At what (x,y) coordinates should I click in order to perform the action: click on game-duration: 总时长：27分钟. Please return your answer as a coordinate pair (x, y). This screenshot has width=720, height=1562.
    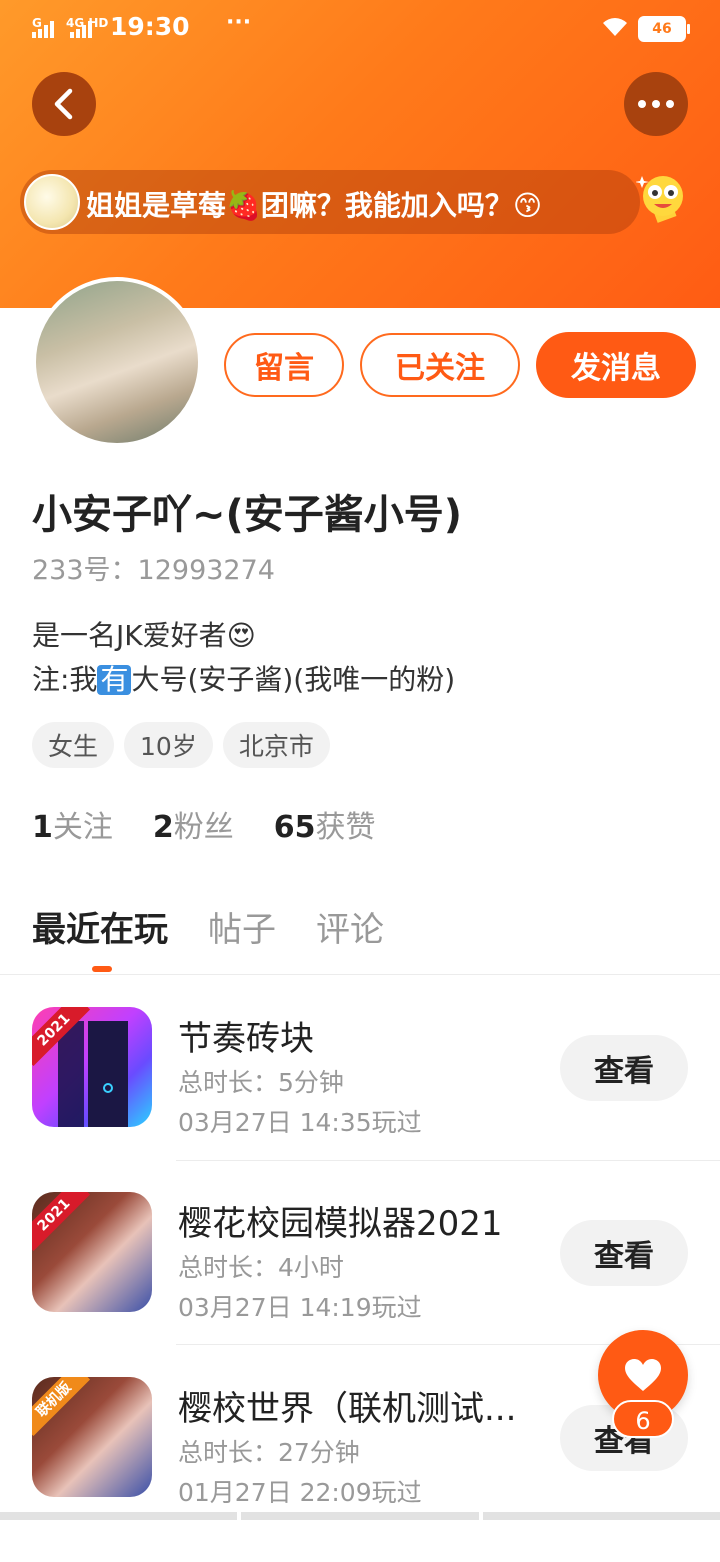
    Looking at the image, I should click on (269, 1452).